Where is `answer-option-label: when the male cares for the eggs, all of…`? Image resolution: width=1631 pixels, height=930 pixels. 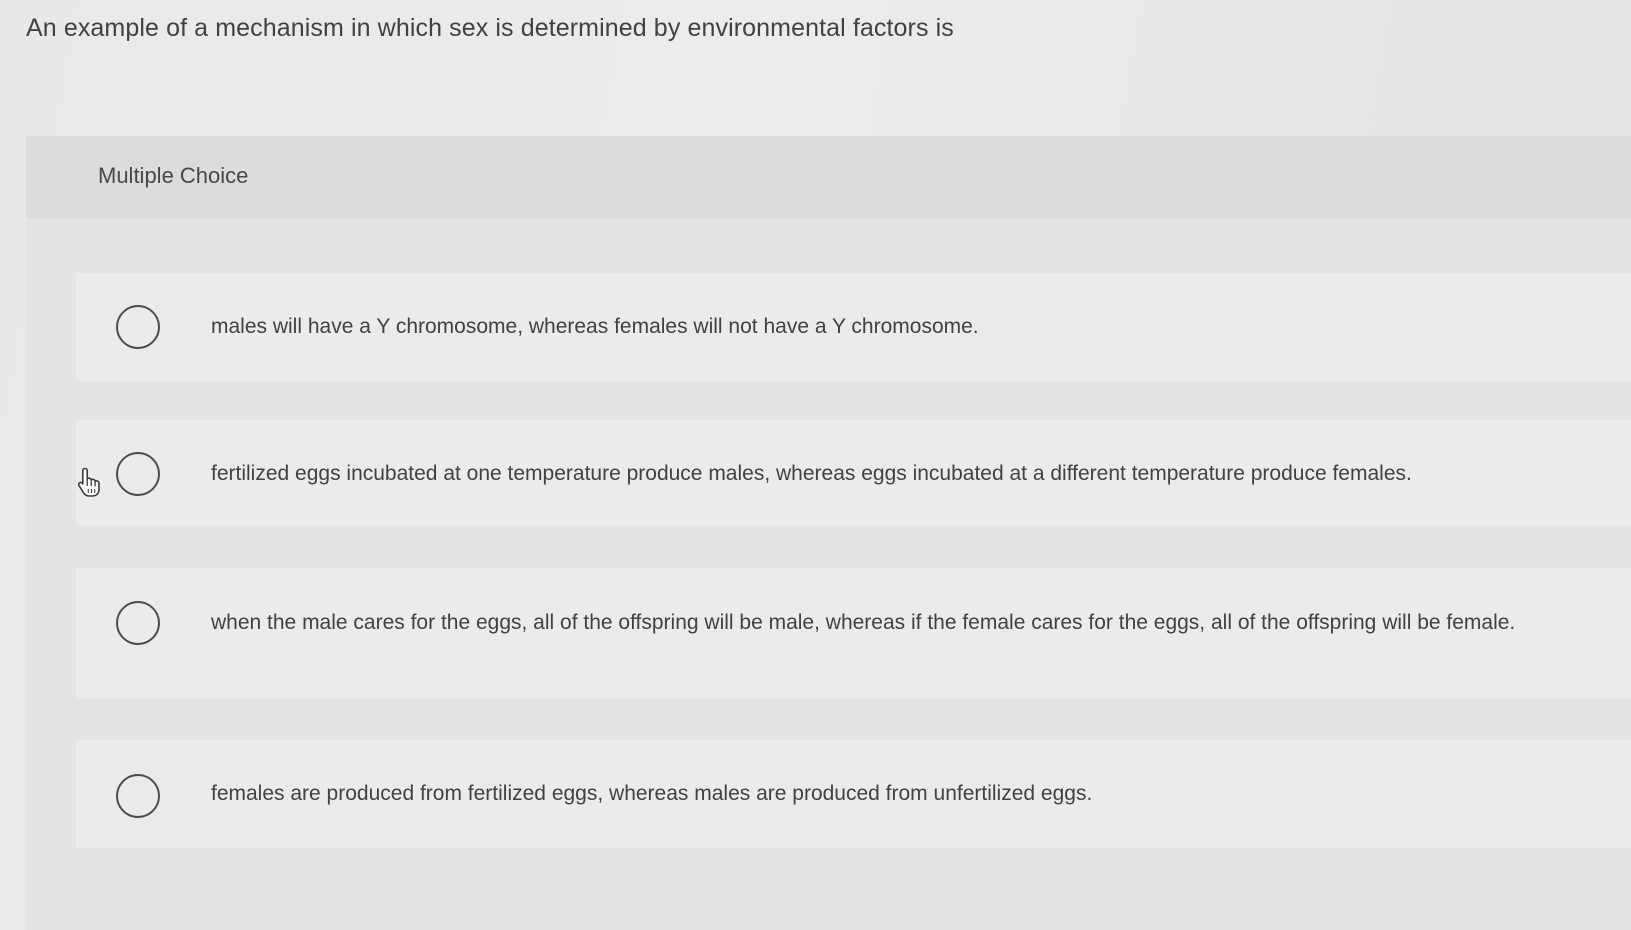 answer-option-label: when the male cares for the eggs, all of… is located at coordinates (863, 622).